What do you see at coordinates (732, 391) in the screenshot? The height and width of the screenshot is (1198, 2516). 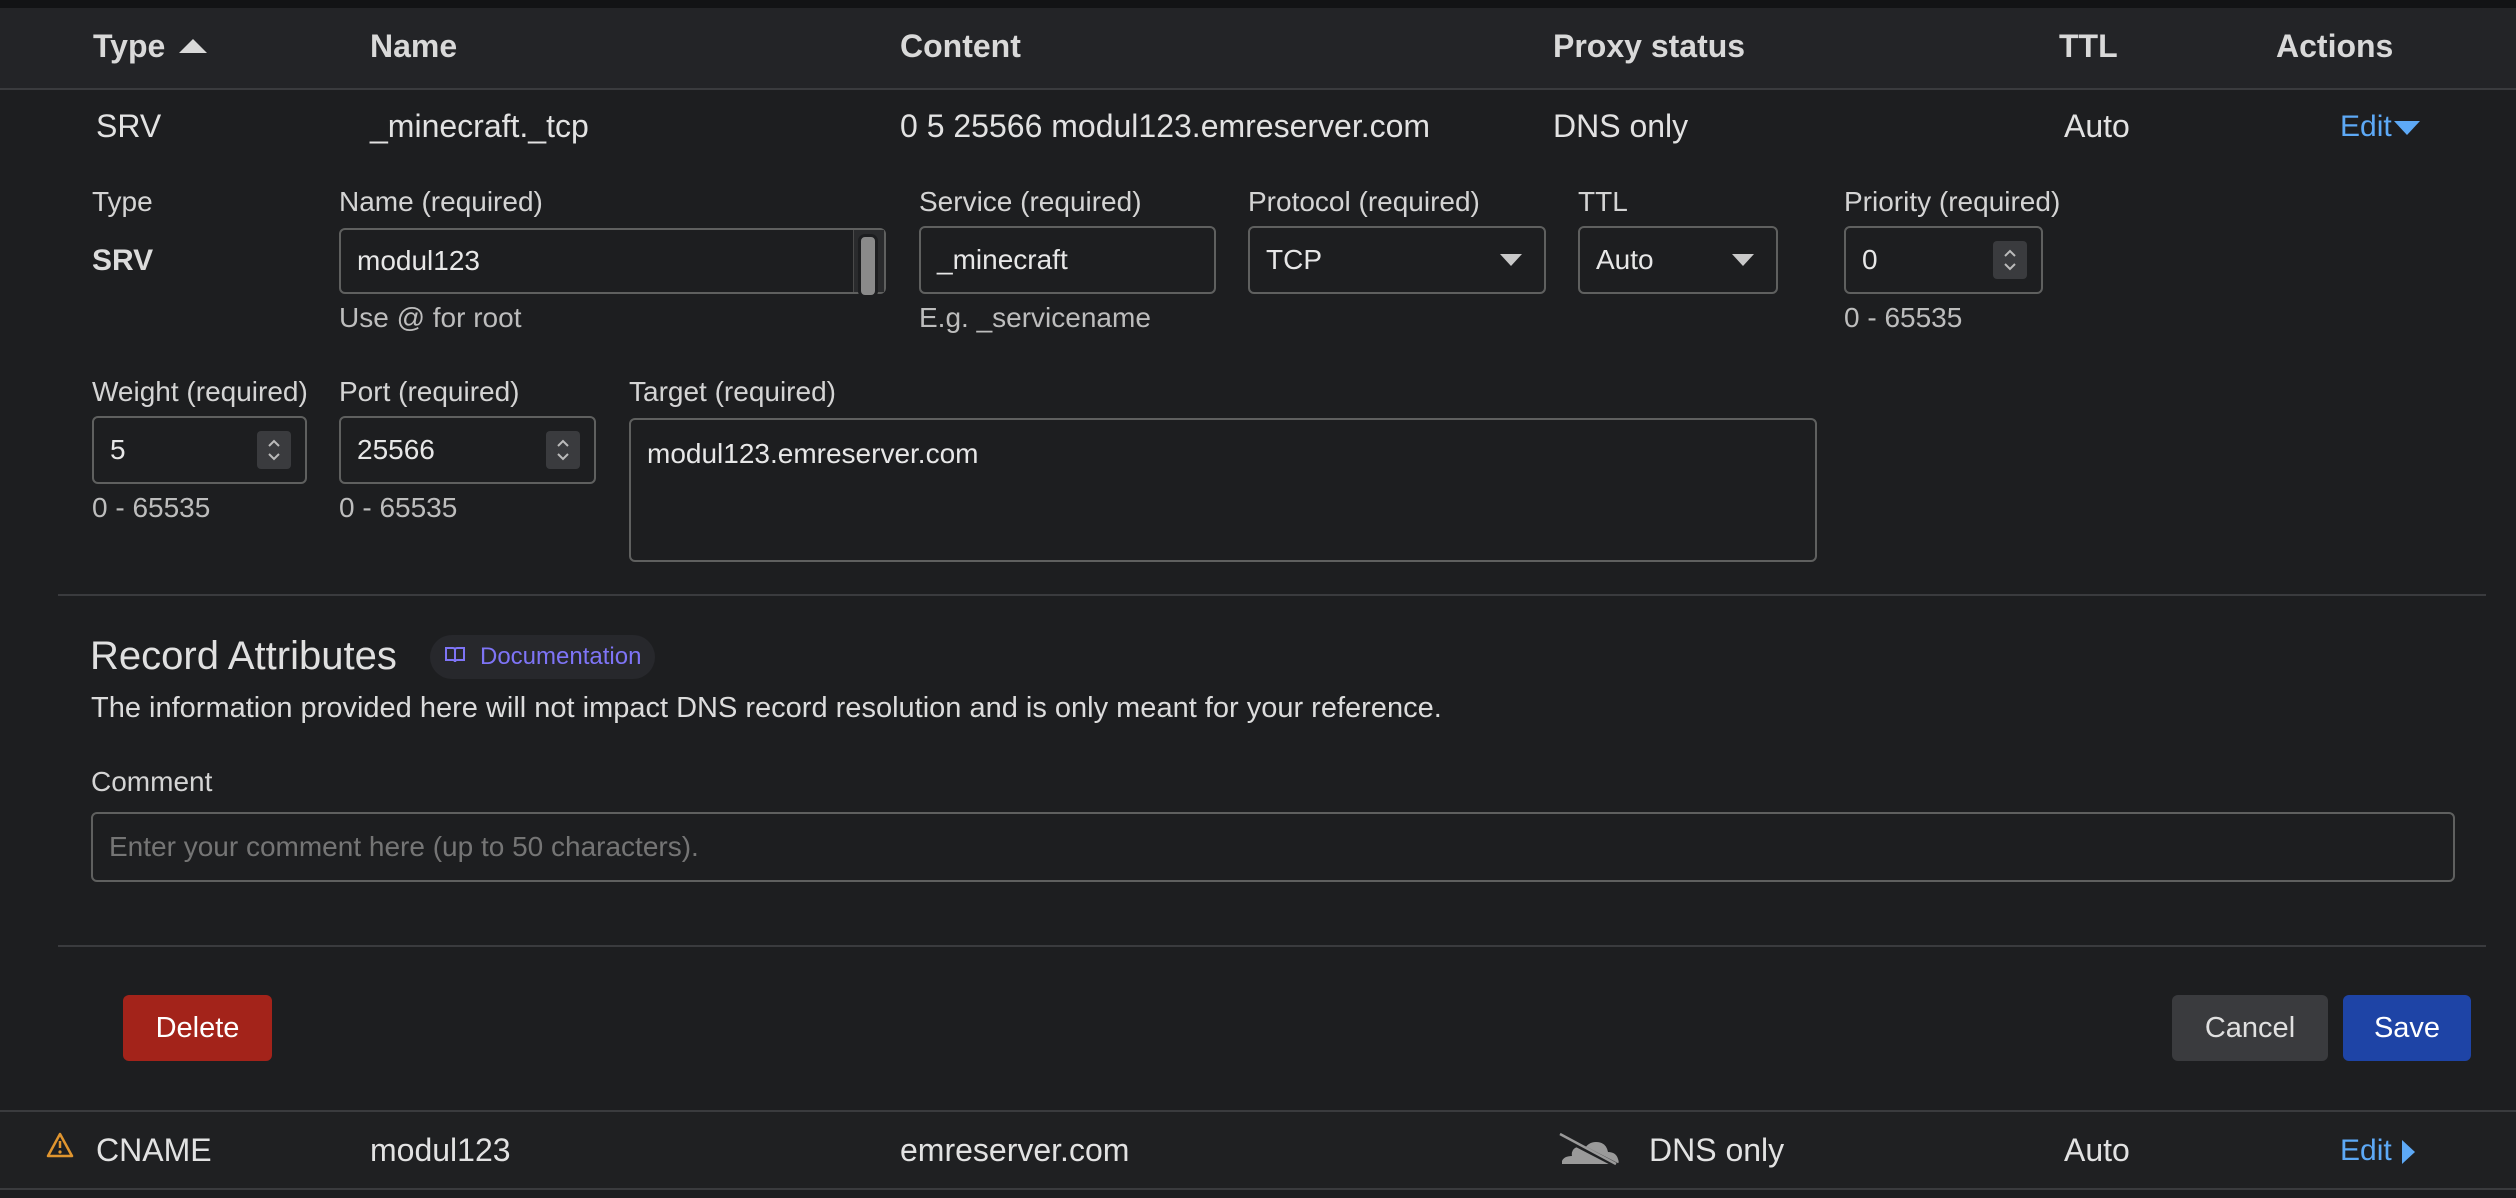 I see `target-label: Target (required)` at bounding box center [732, 391].